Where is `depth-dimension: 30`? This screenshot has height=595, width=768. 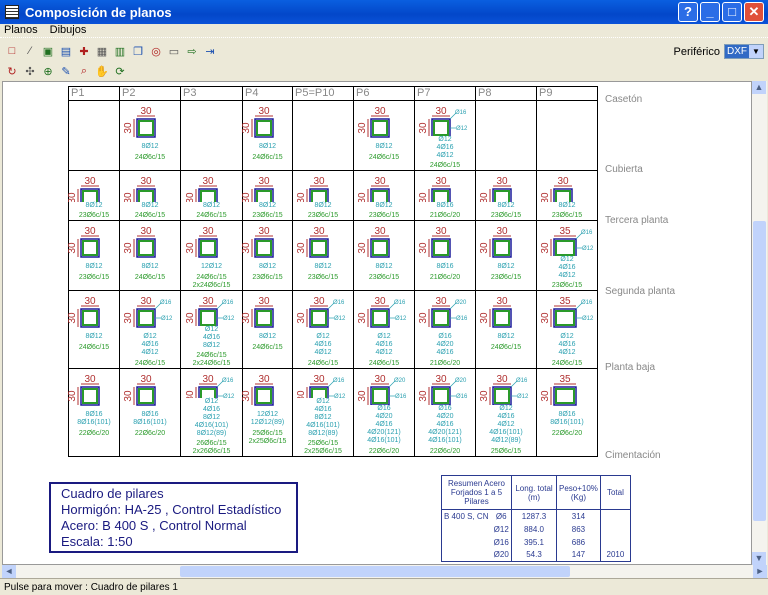
depth-dimension: 30 is located at coordinates (128, 128).